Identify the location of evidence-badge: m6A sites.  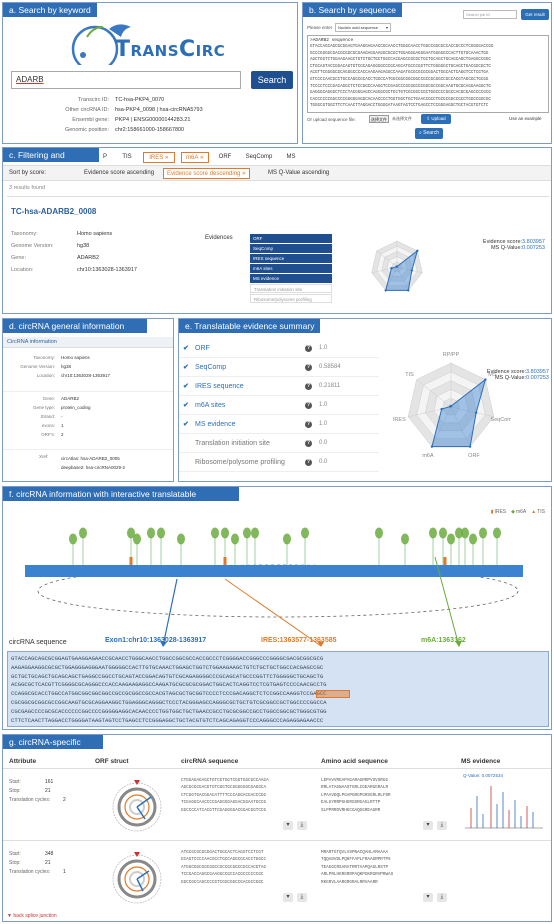
(291, 268).